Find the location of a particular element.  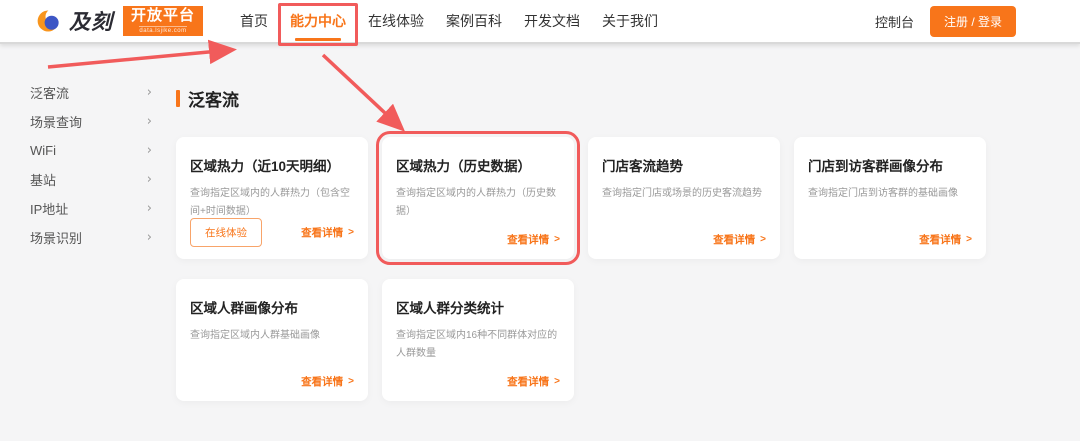

sidebar-item-scene-query: 场景查询 › is located at coordinates (91, 121).